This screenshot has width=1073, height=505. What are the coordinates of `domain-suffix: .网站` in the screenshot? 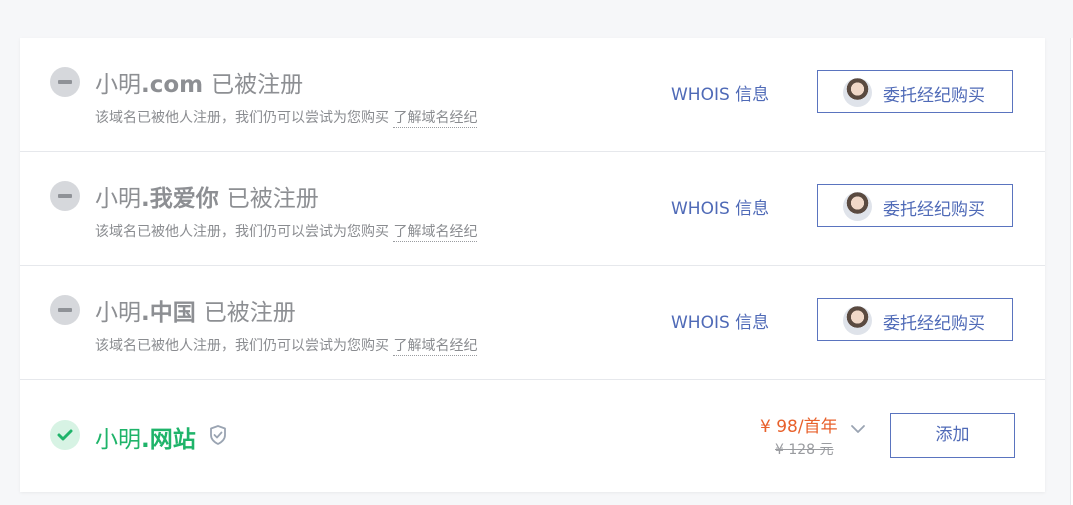 It's located at (168, 440).